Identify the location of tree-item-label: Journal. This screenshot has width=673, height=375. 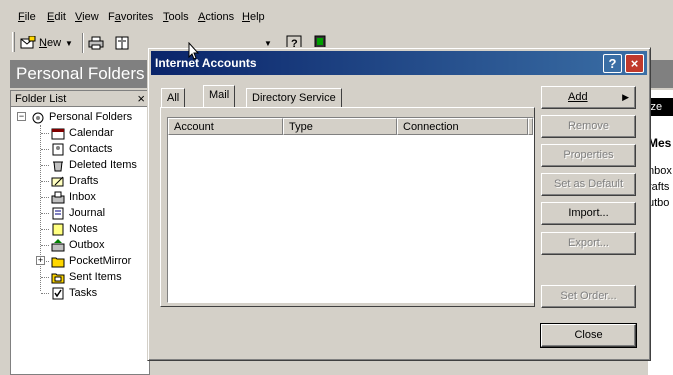
(87, 213).